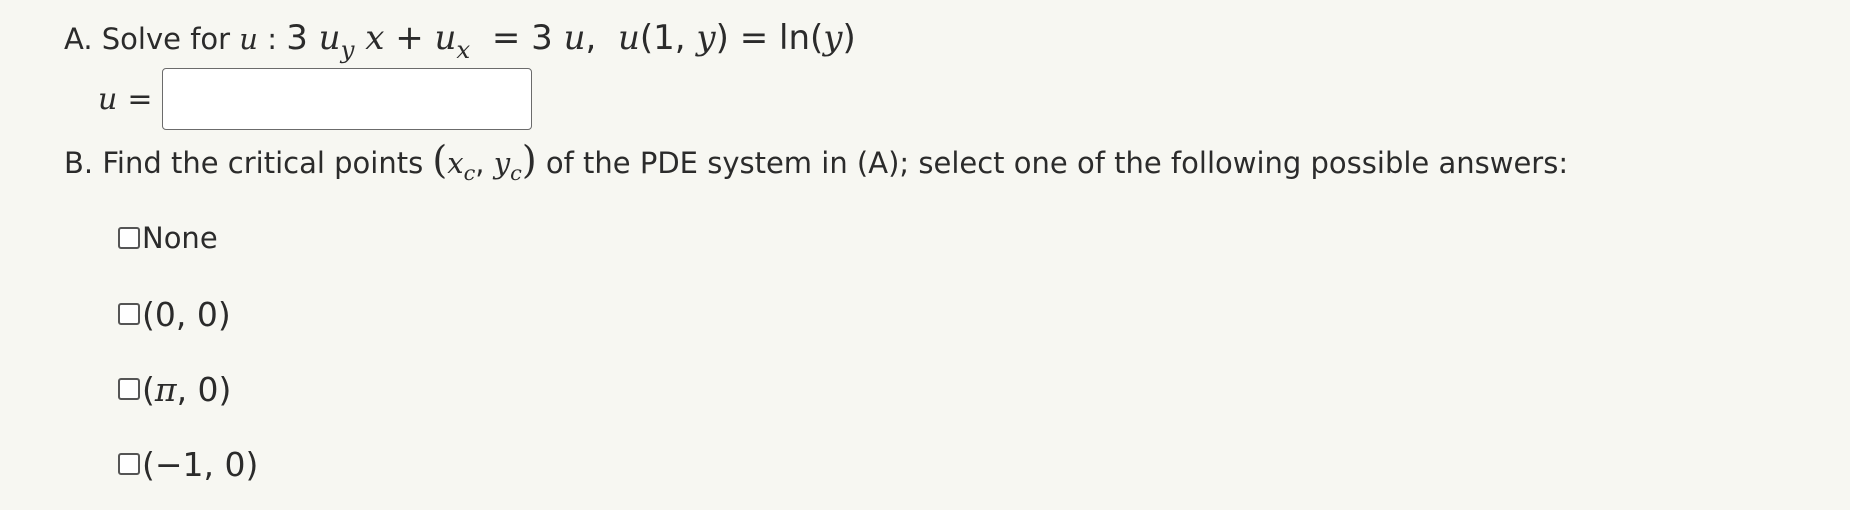 The image size is (1850, 510). What do you see at coordinates (186, 314) in the screenshot?
I see `option-origin-label: (0, 0)` at bounding box center [186, 314].